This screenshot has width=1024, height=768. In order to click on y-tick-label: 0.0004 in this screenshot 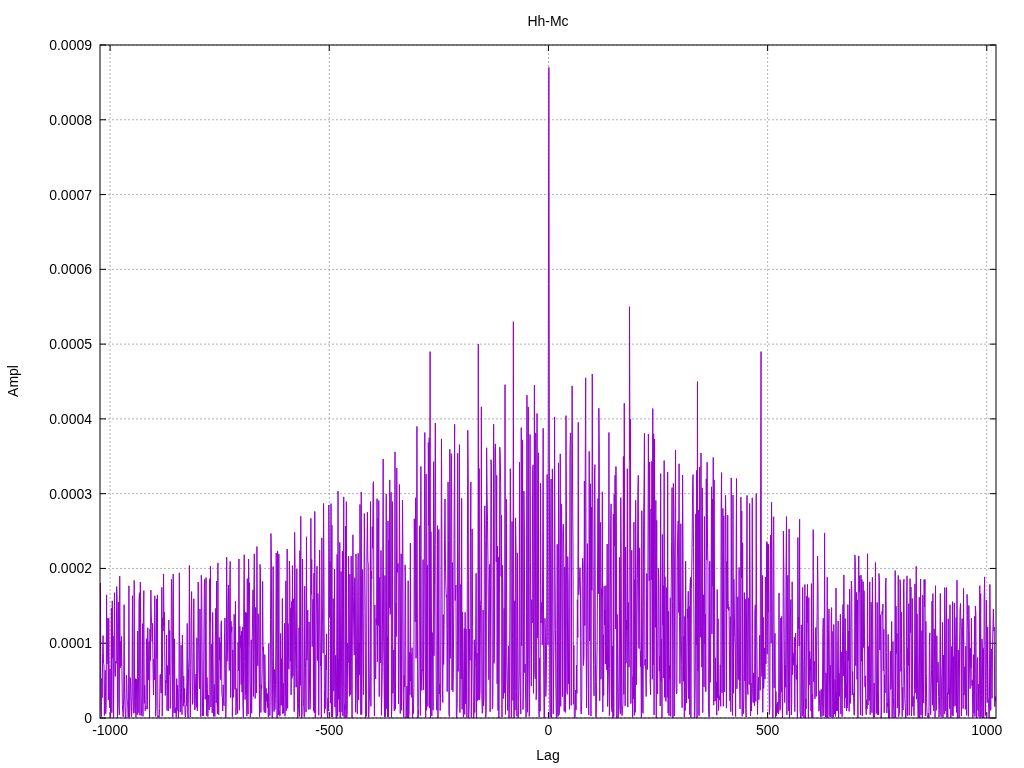, I will do `click(70, 418)`.